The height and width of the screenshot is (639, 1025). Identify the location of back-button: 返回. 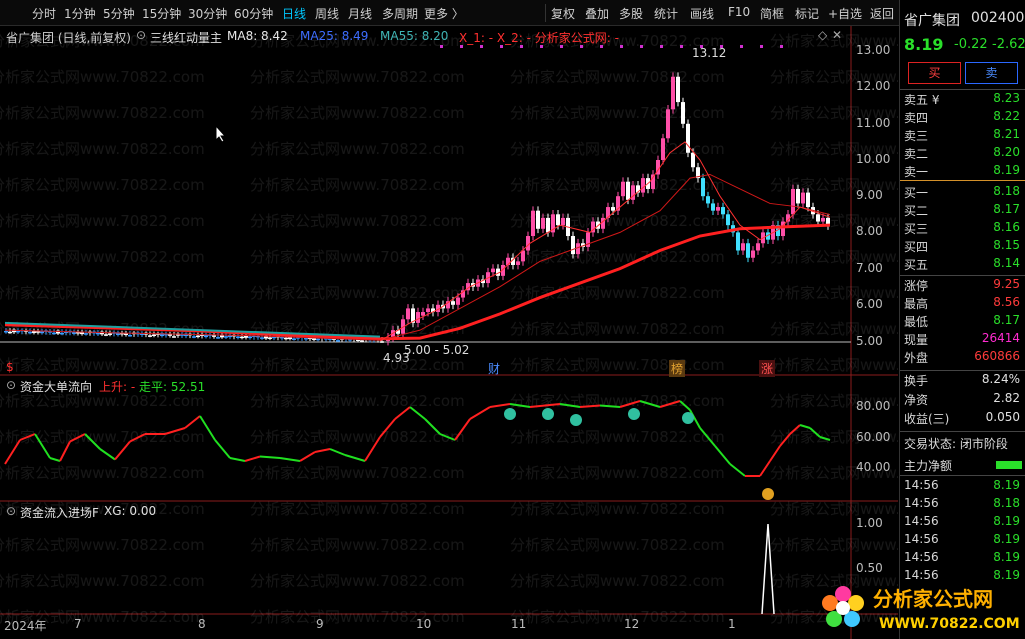
(882, 13).